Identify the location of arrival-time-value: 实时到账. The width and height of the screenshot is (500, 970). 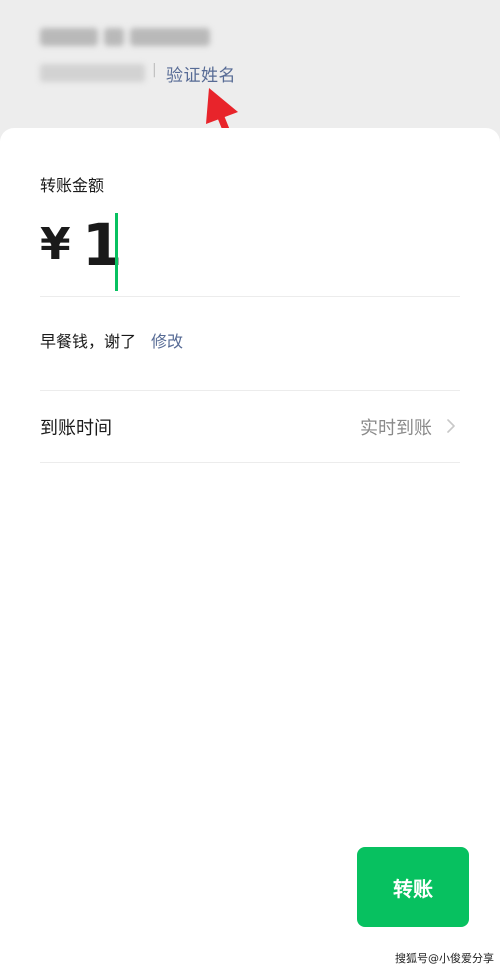
(396, 428).